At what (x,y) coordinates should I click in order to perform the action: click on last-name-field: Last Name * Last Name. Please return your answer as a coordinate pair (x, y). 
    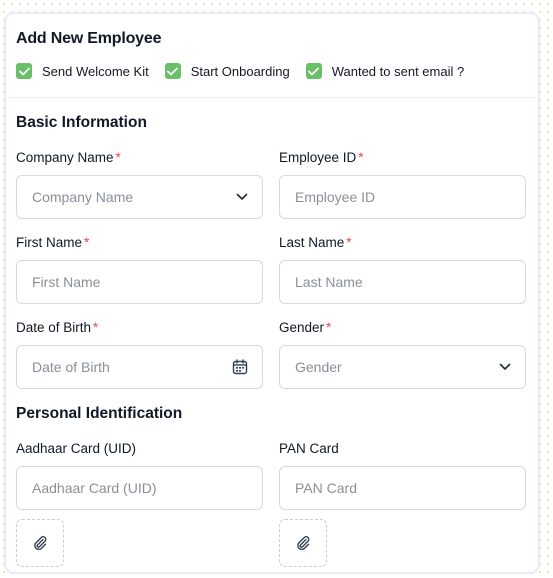
    Looking at the image, I should click on (402, 269).